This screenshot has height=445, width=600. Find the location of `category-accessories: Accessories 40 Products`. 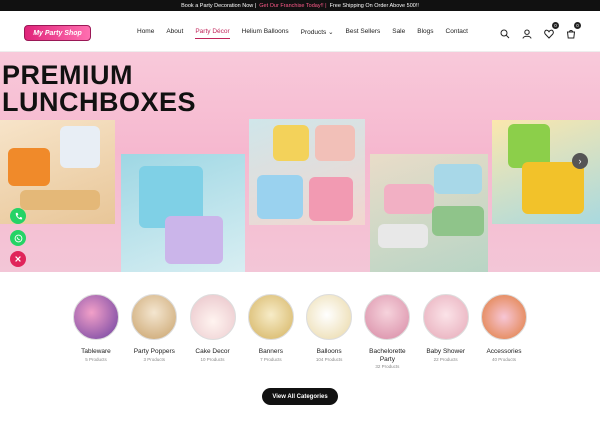

category-accessories: Accessories 40 Products is located at coordinates (504, 331).